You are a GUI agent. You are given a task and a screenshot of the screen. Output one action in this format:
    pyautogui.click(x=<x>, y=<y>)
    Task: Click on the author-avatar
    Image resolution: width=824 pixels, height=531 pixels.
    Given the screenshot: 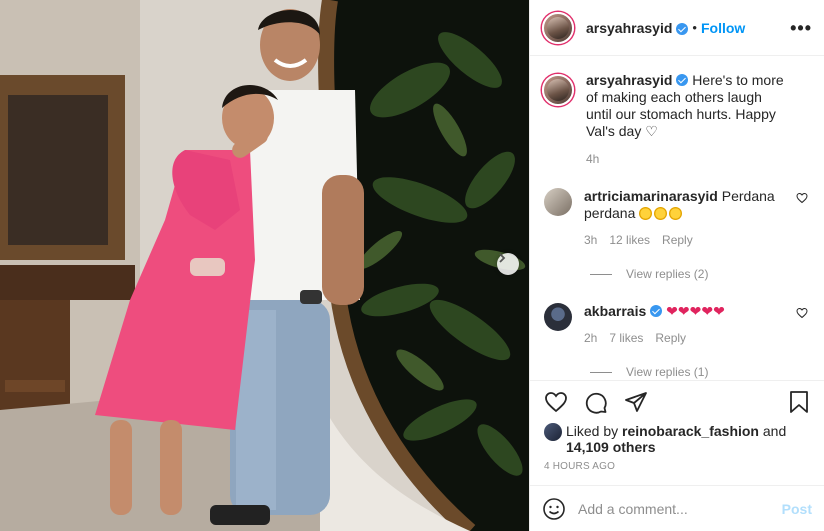 What is the action you would take?
    pyautogui.click(x=558, y=27)
    